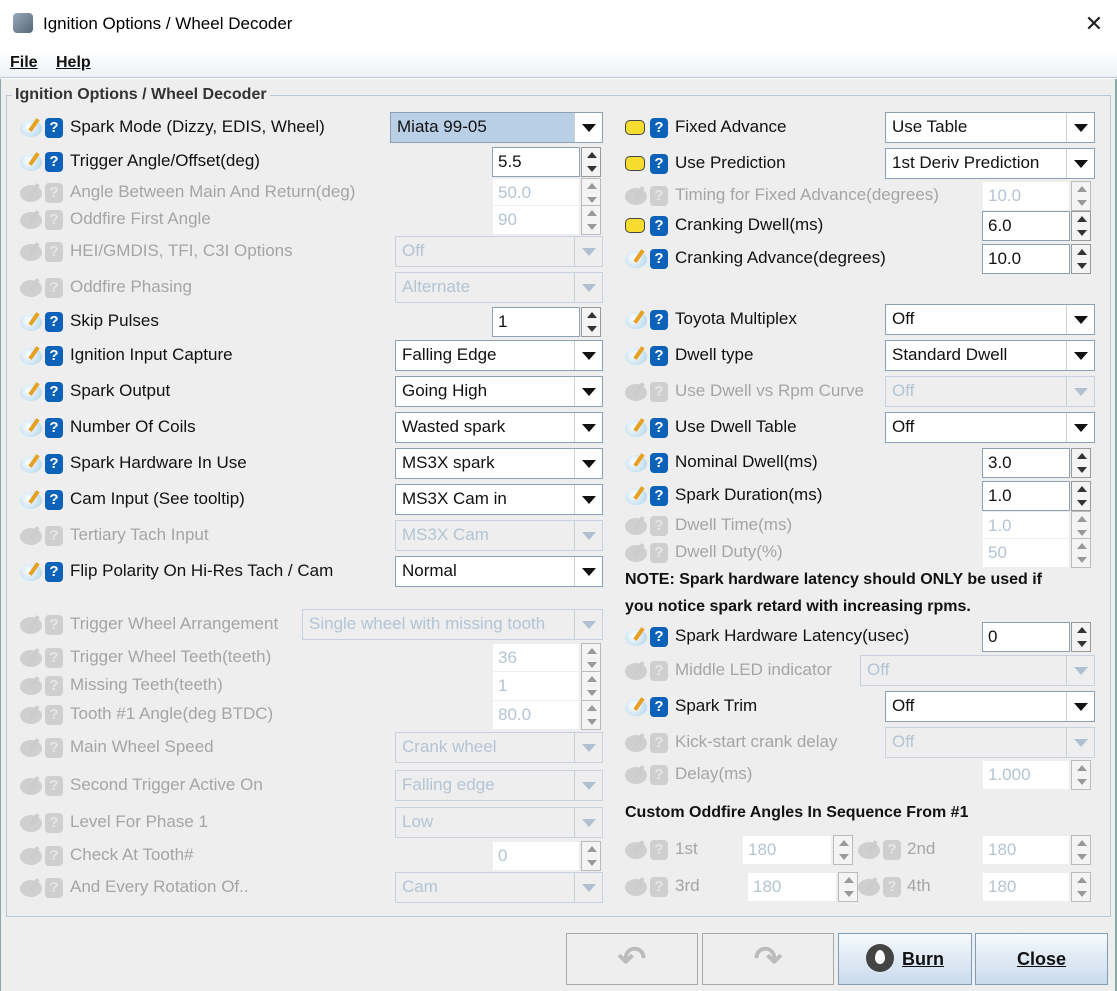  What do you see at coordinates (1036, 637) in the screenshot?
I see `spinner-right-13: 0` at bounding box center [1036, 637].